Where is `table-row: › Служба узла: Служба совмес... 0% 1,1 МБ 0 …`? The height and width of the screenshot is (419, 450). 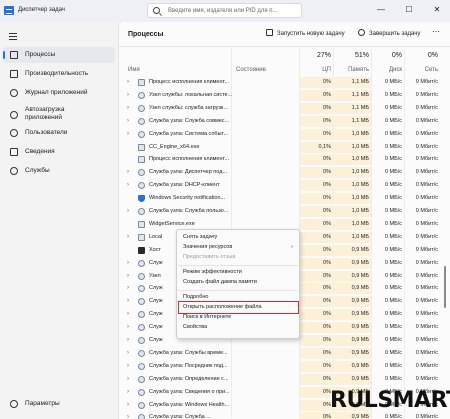 table-row: › Служба узла: Служба совмес... 0% 1,1 МБ 0 … is located at coordinates (280, 121).